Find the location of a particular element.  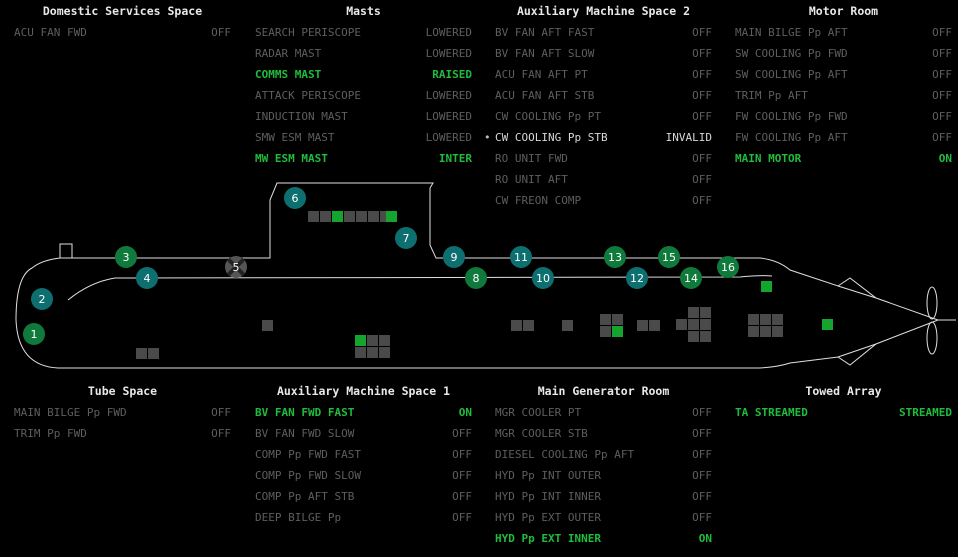

compartment-marker-4: 4 is located at coordinates (147, 278).